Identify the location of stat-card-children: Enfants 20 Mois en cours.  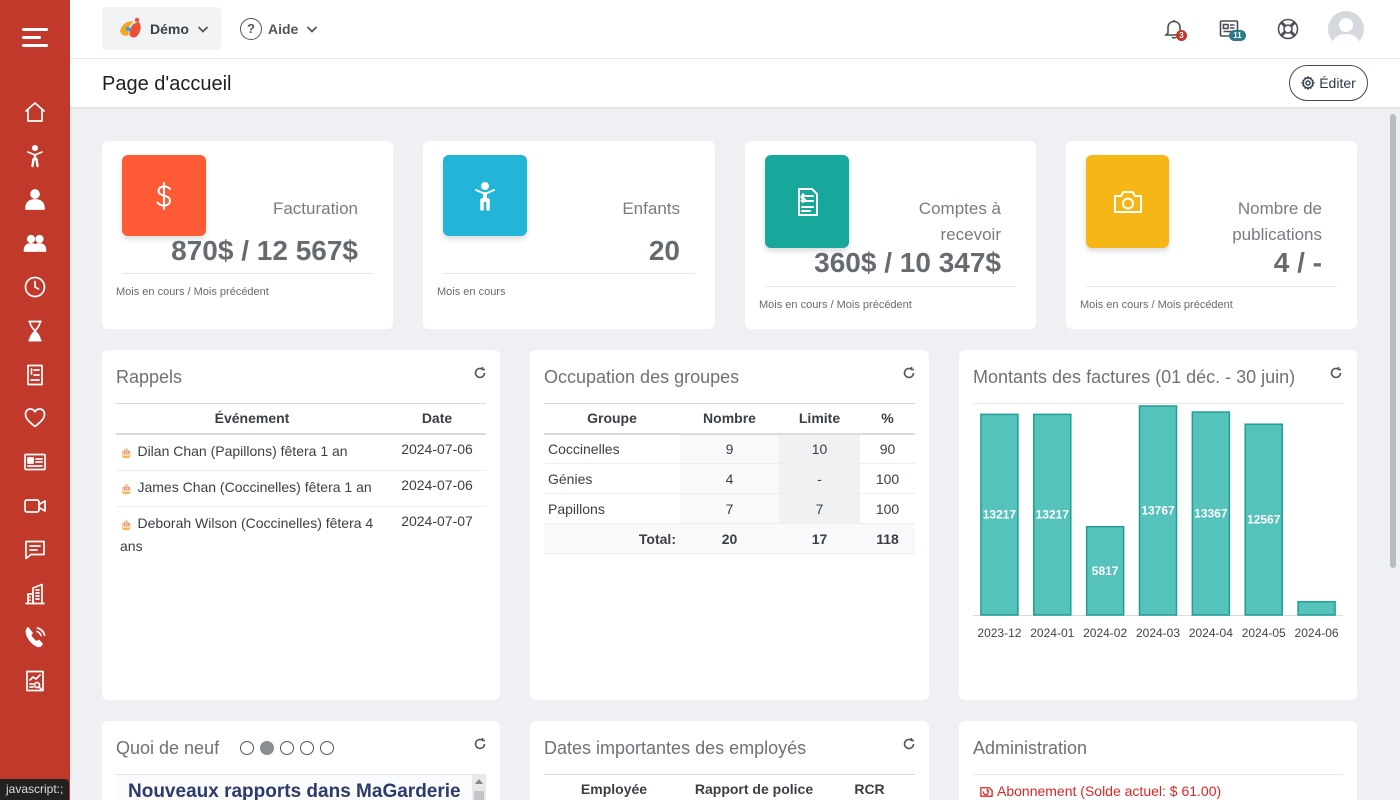
(569, 235).